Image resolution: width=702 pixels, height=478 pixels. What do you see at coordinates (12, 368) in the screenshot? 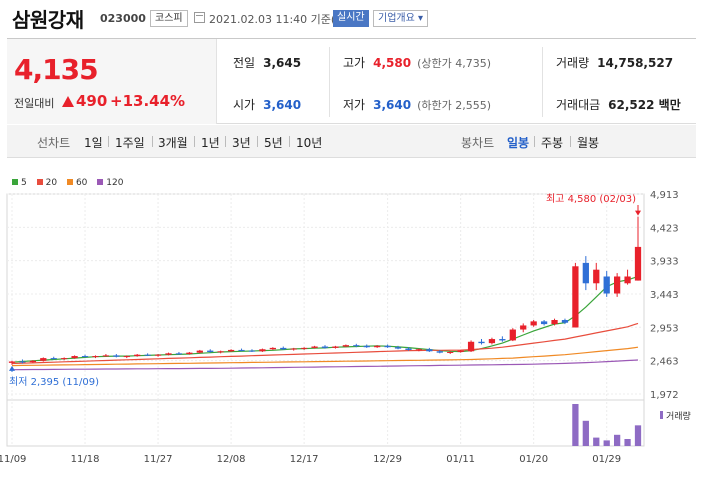
I see `min-arrow-head` at bounding box center [12, 368].